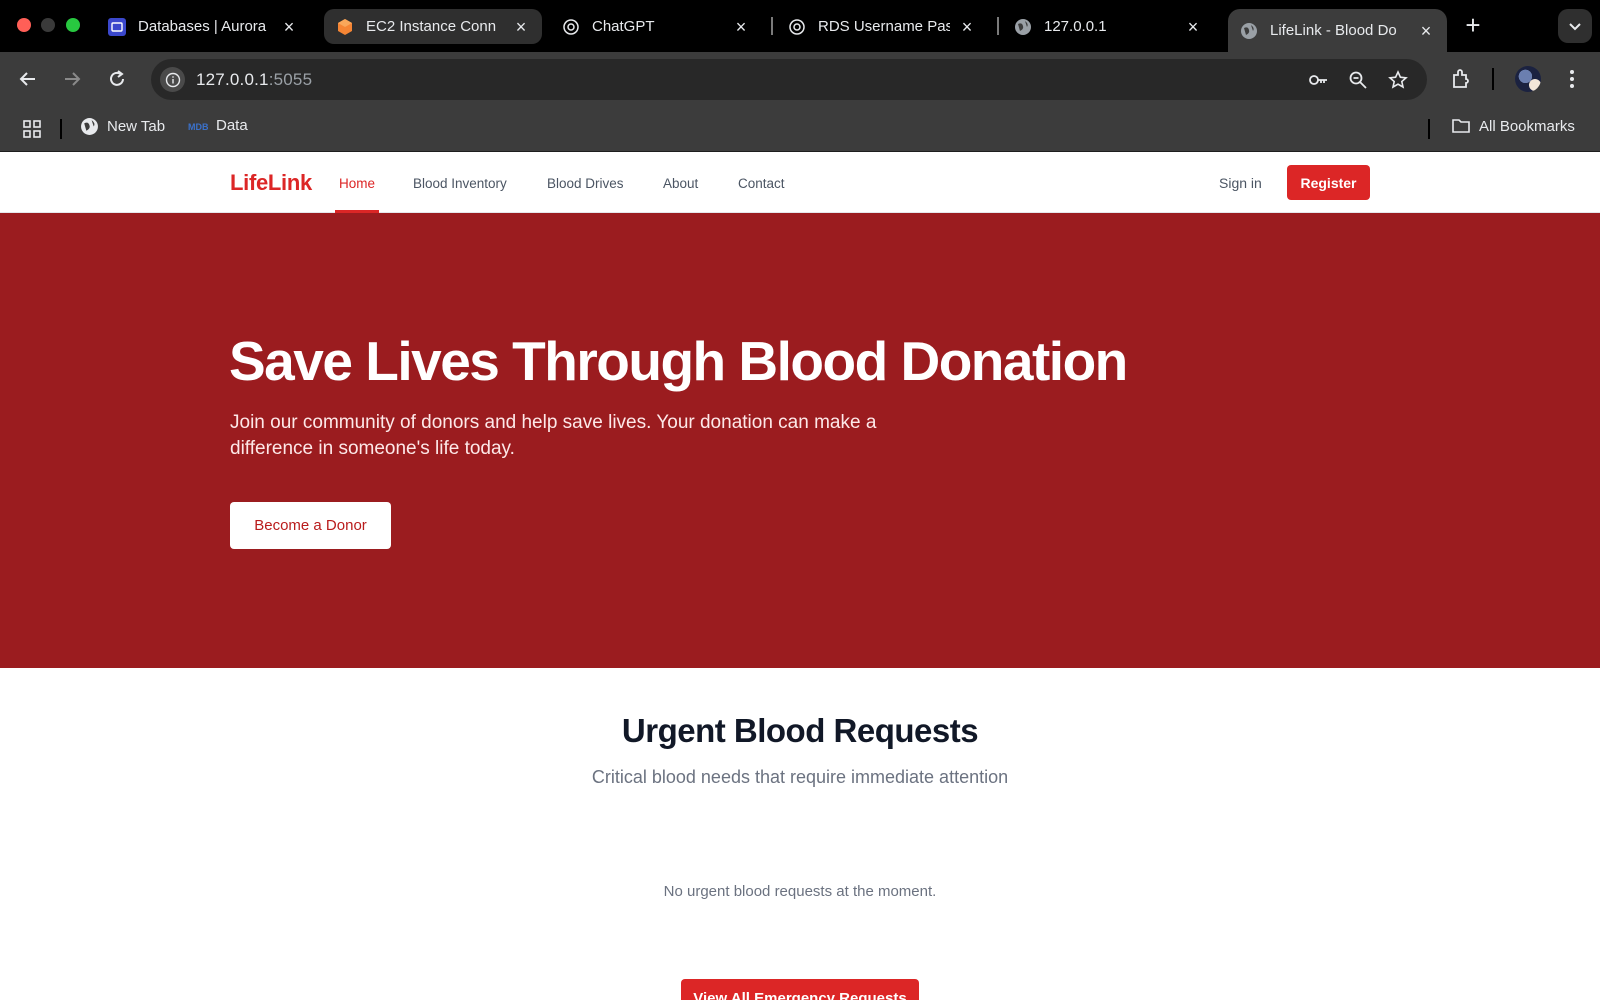  I want to click on mdb-icon: MDB, so click(198, 126).